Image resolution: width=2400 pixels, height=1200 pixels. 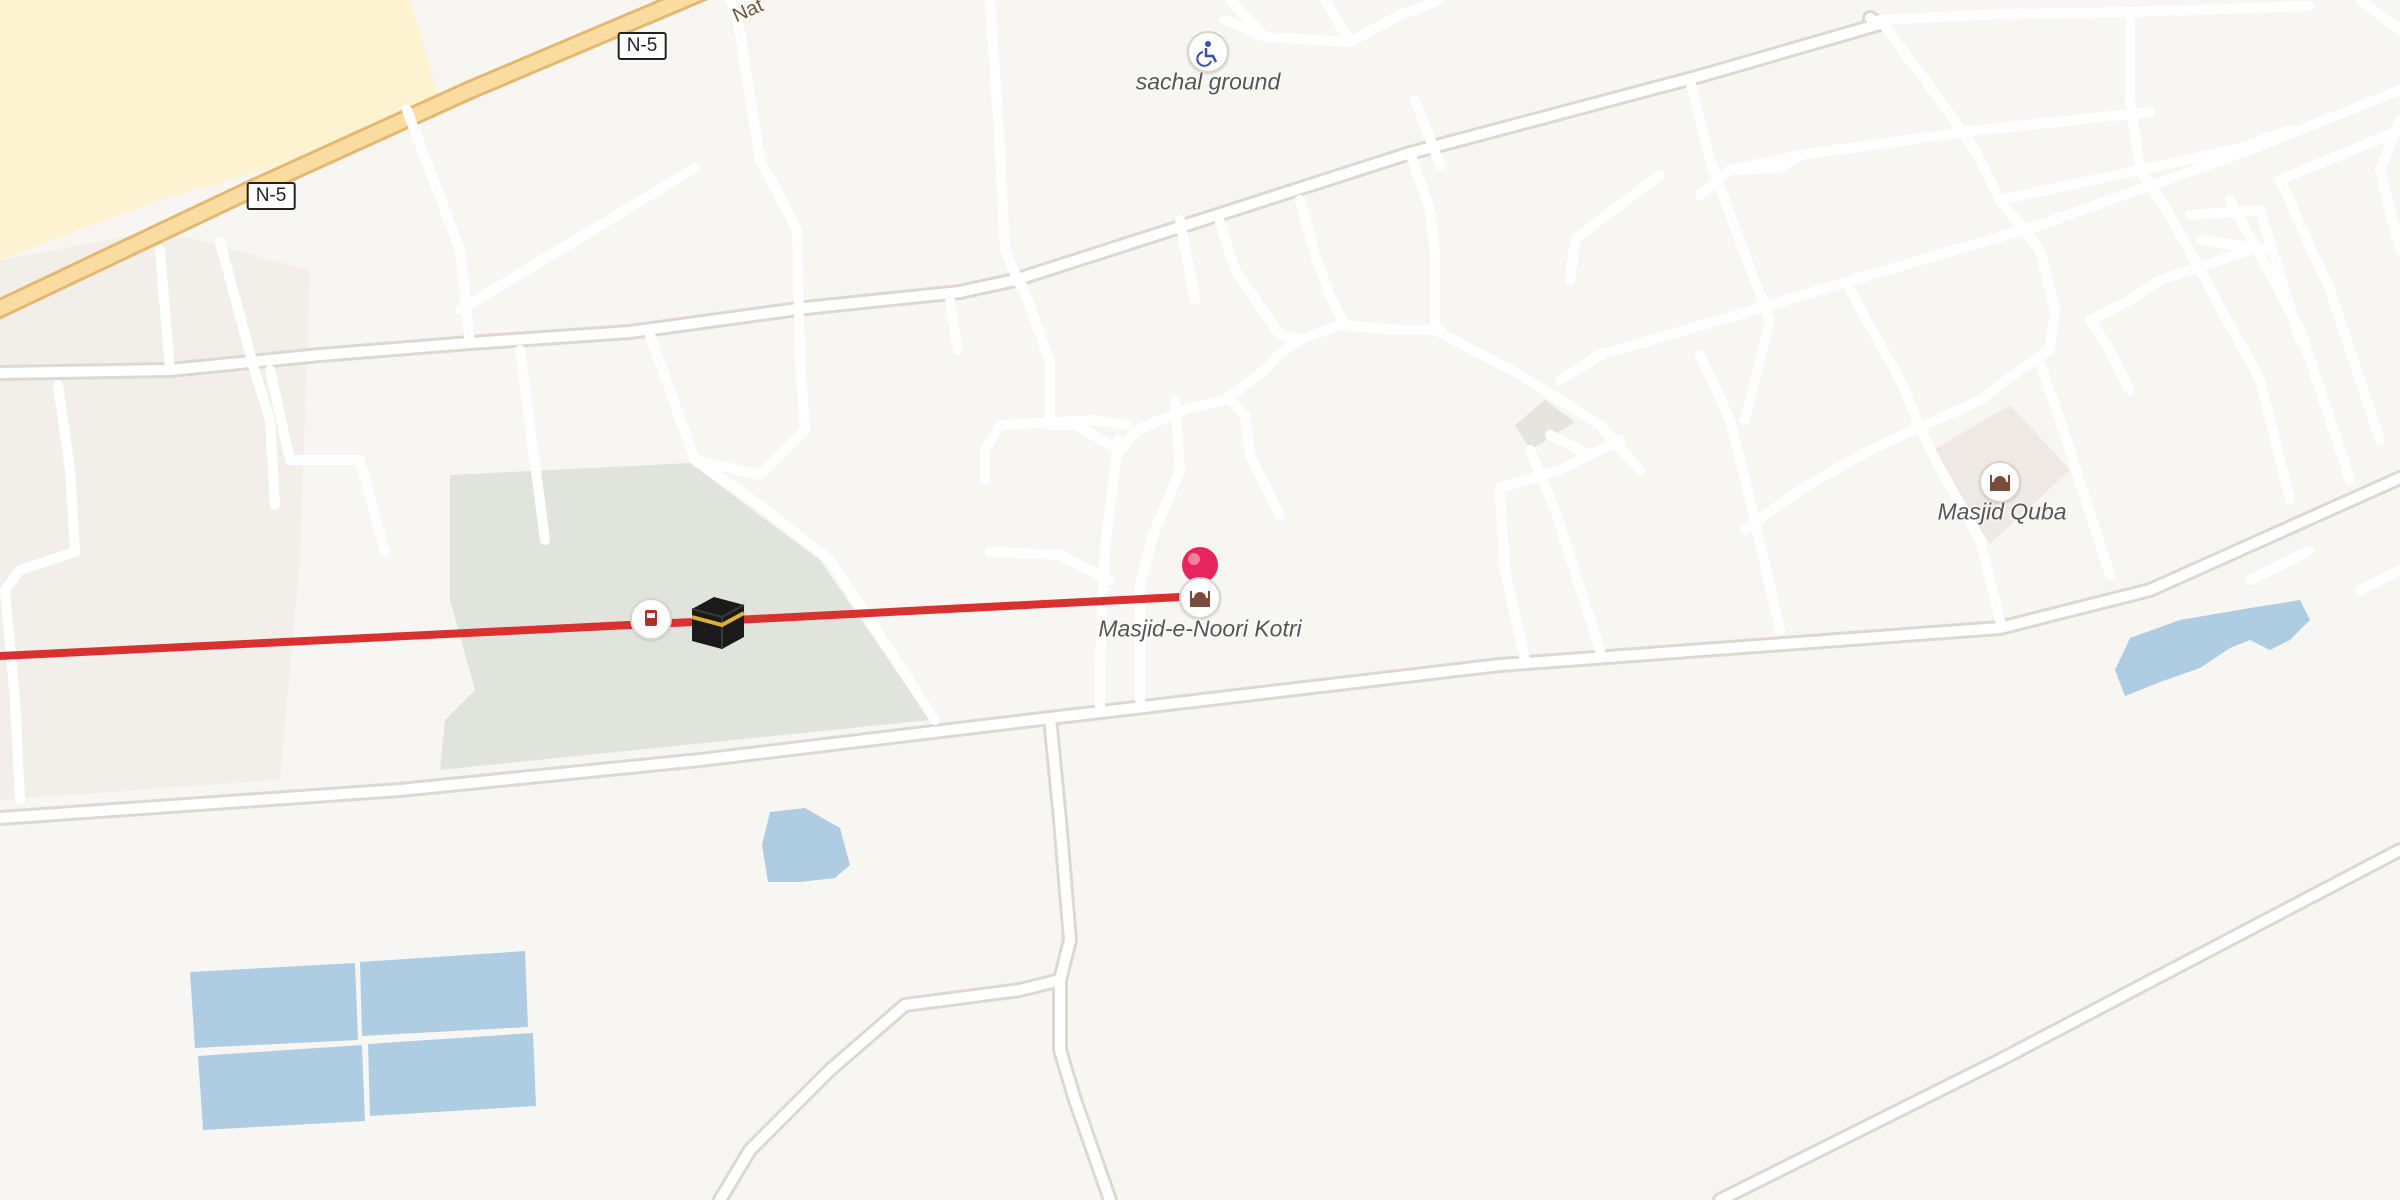 I want to click on poi-label-masjid-quba: Masjid Quba, so click(x=2001, y=512).